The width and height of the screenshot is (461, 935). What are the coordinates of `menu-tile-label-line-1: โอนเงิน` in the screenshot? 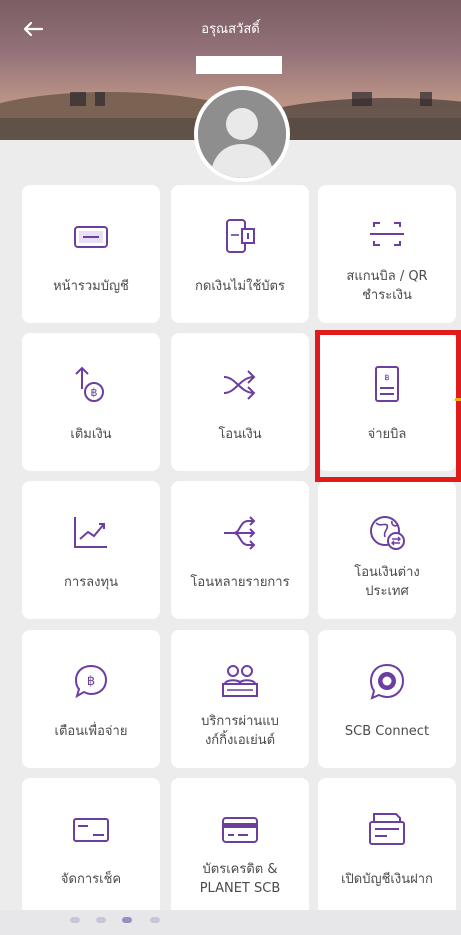 It's located at (240, 434).